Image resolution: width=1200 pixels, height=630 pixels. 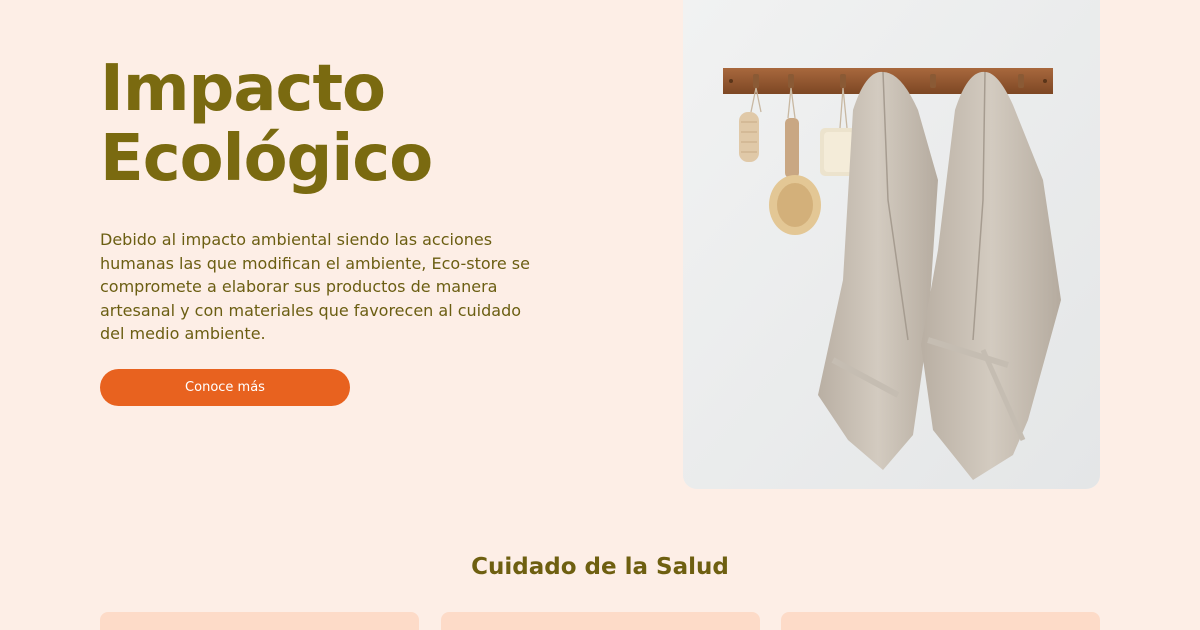 I want to click on section-title-health: Cuidado de la Salud, so click(x=600, y=567).